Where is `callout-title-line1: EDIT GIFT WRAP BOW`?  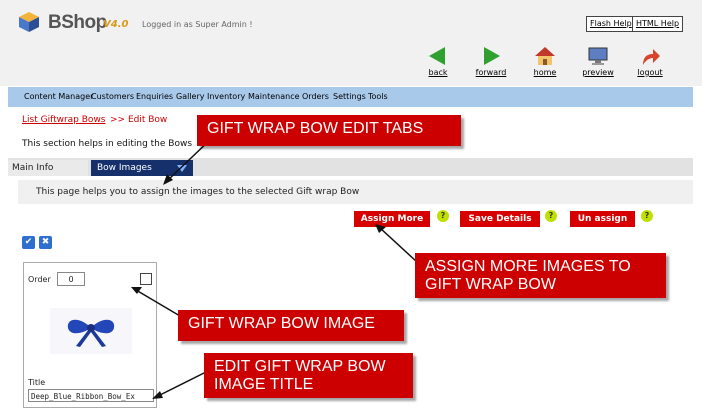
callout-title-line1: EDIT GIFT WRAP BOW is located at coordinates (300, 366).